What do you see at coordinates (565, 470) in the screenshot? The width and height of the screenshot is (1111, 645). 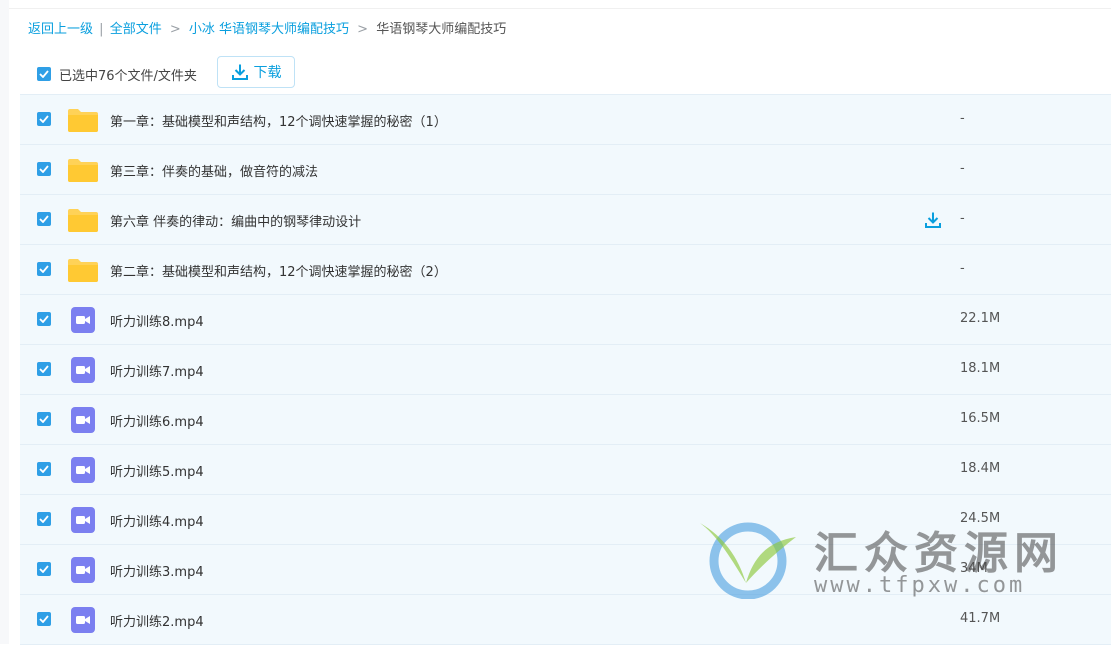 I see `file-row: 听力训练5.mp4 18.4M` at bounding box center [565, 470].